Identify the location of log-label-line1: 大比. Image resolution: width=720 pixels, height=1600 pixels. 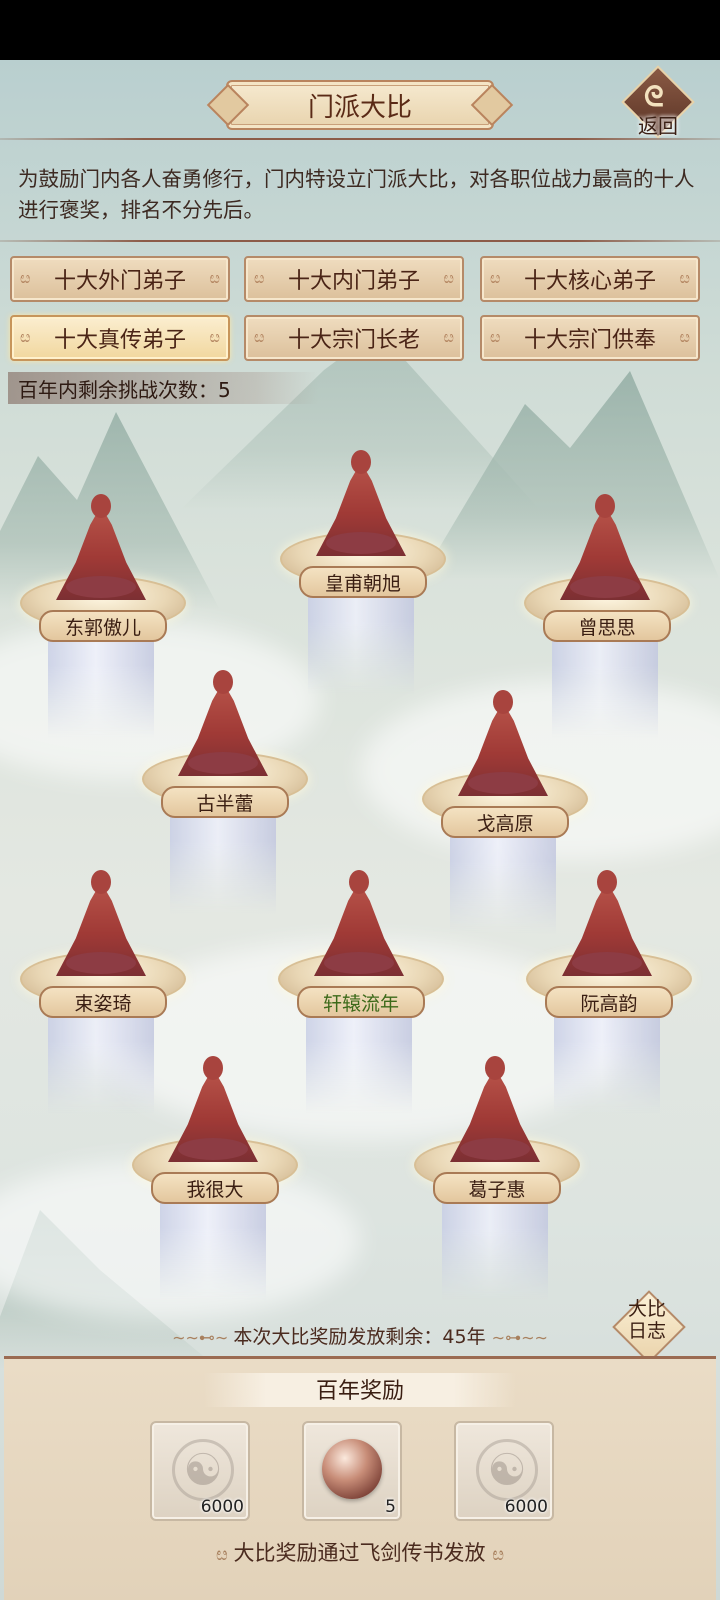
(646, 1309).